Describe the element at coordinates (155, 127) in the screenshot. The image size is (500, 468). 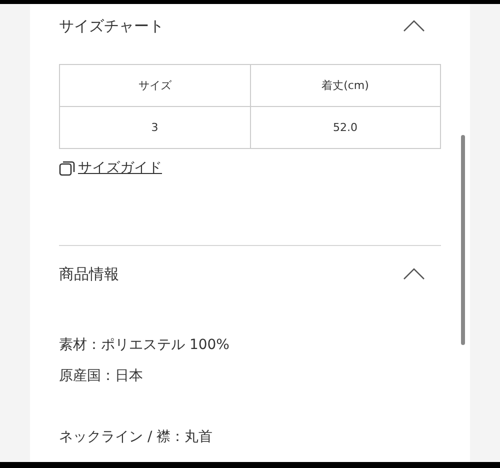
I see `table-cell: 3` at that location.